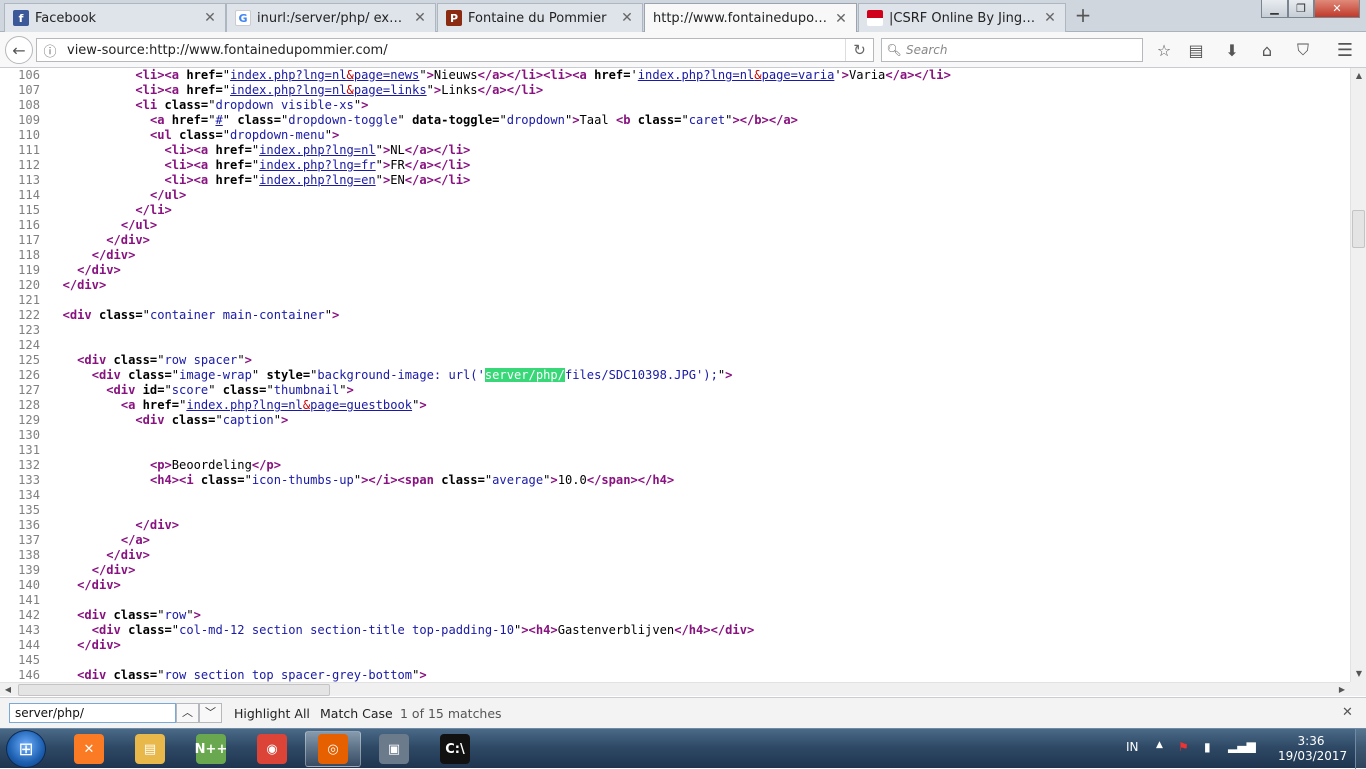  What do you see at coordinates (1360, 749) in the screenshot?
I see `show-desktop-button` at bounding box center [1360, 749].